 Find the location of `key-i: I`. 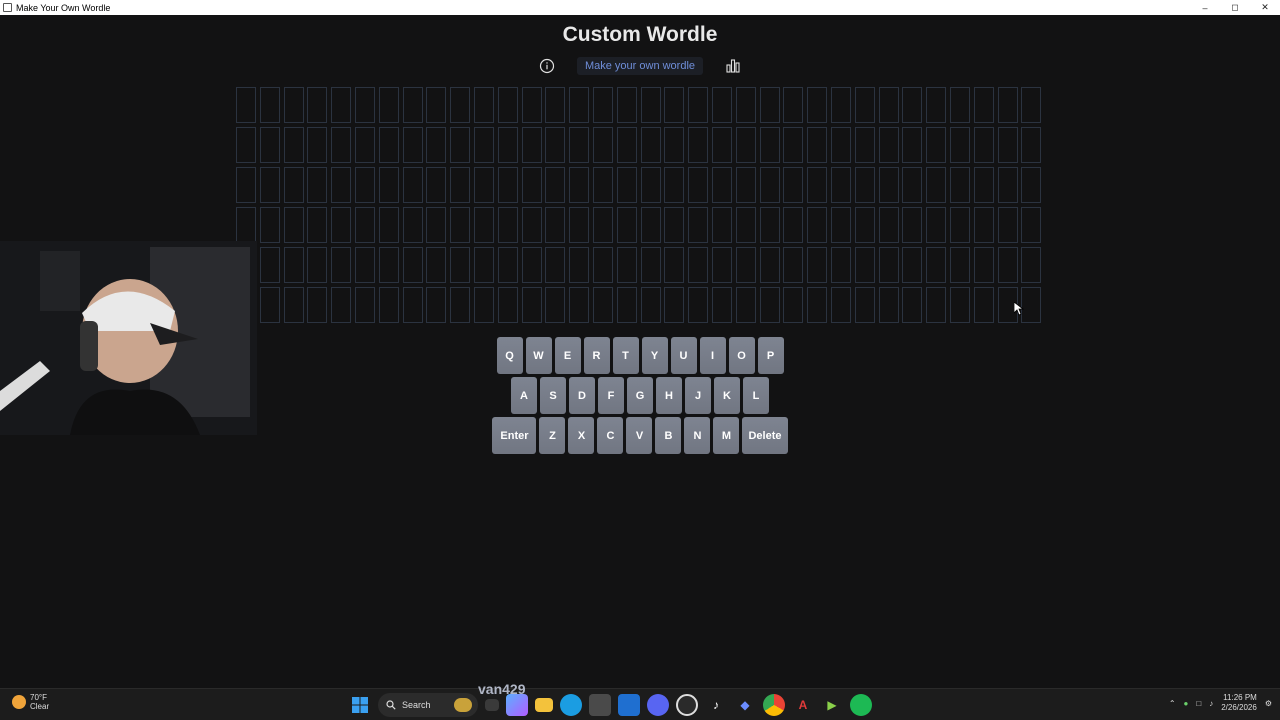

key-i: I is located at coordinates (712, 355).